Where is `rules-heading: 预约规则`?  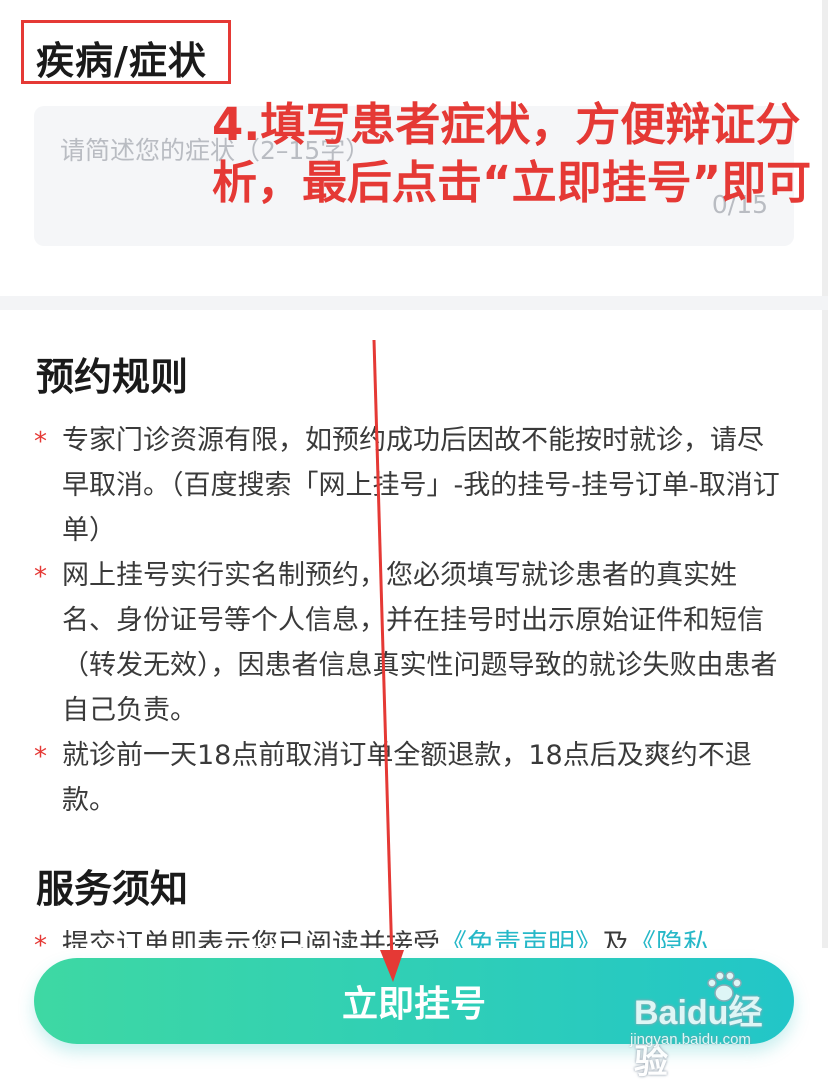 rules-heading: 预约规则 is located at coordinates (112, 377).